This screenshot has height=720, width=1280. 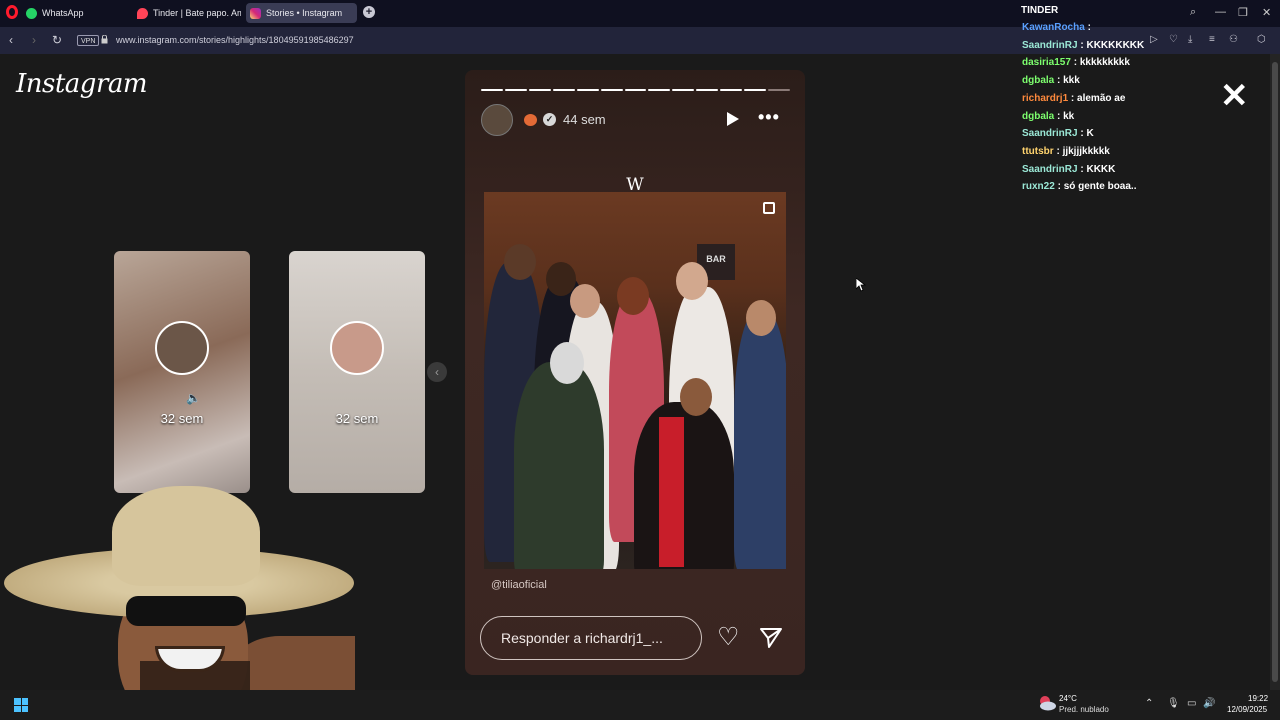 I want to click on story-photo: BAR, so click(x=635, y=380).